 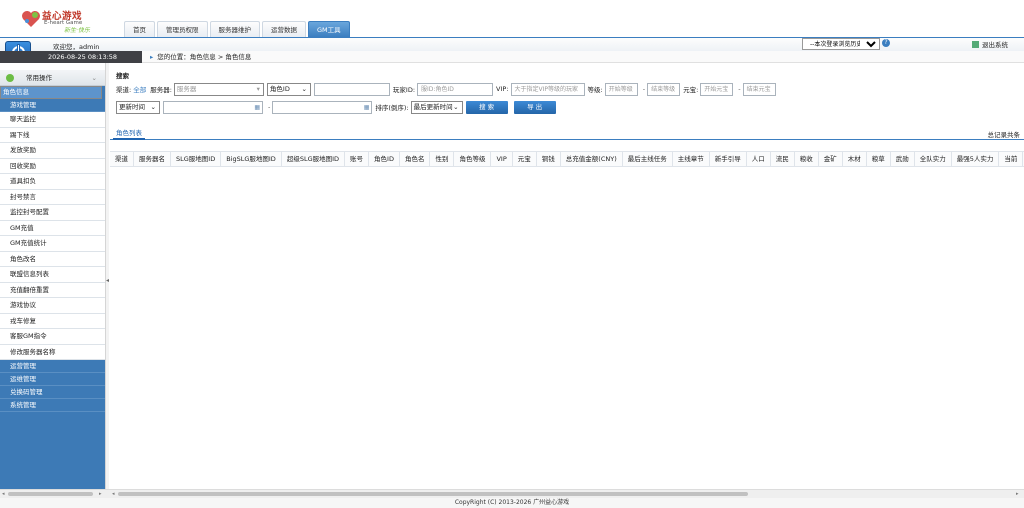 I want to click on sort-select: 最后更新时间 ⌄, so click(x=436, y=107).